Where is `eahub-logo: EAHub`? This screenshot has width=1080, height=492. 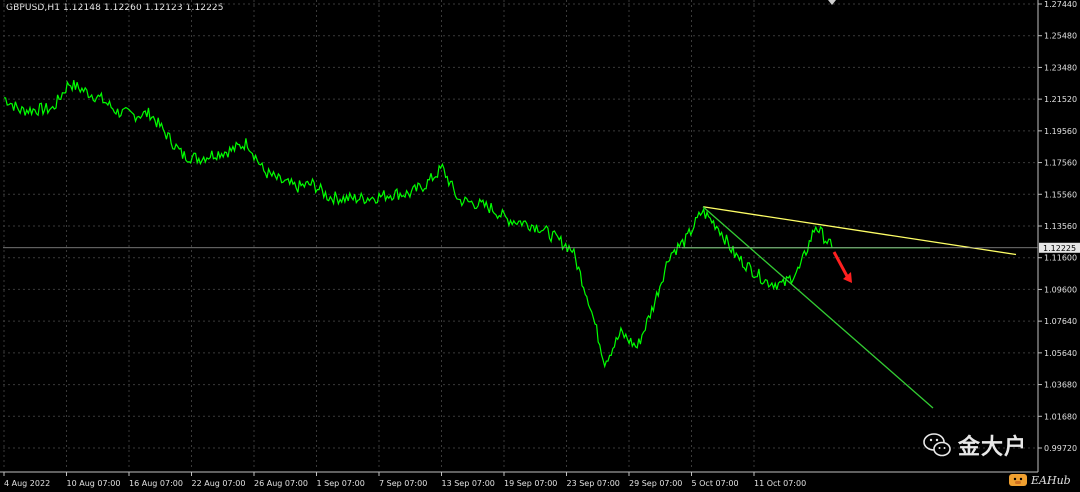
eahub-logo: EAHub is located at coordinates (1043, 480).